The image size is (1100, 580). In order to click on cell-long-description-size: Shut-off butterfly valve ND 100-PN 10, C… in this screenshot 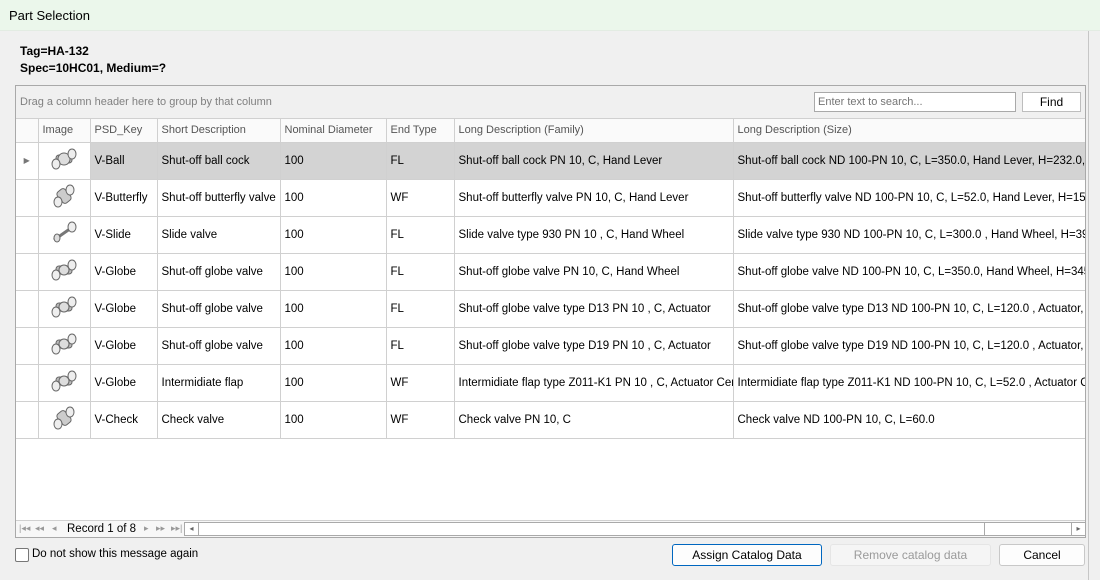, I will do `click(909, 198)`.